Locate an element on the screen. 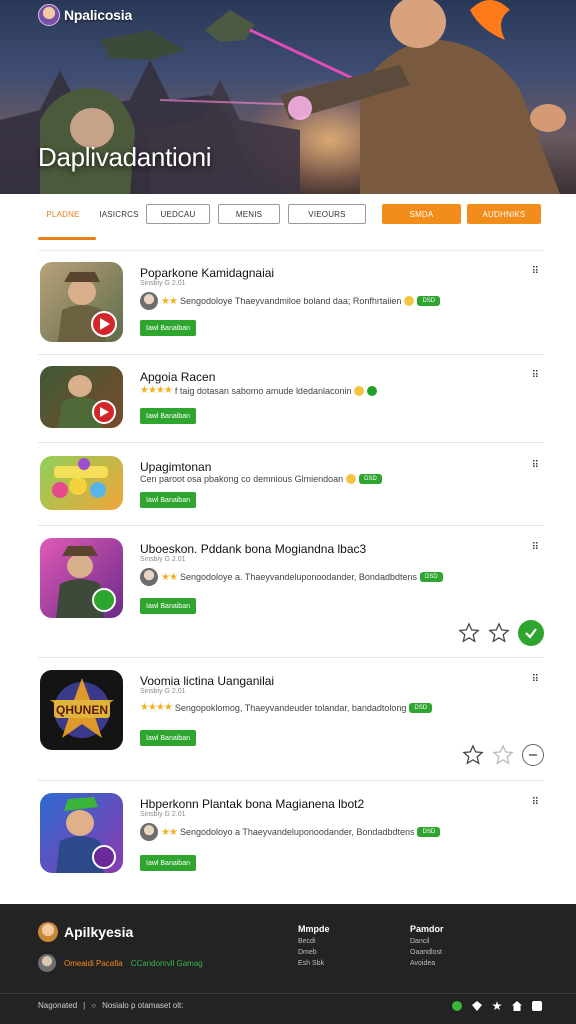 The image size is (576, 1024). tab-active-indicator is located at coordinates (67, 238).